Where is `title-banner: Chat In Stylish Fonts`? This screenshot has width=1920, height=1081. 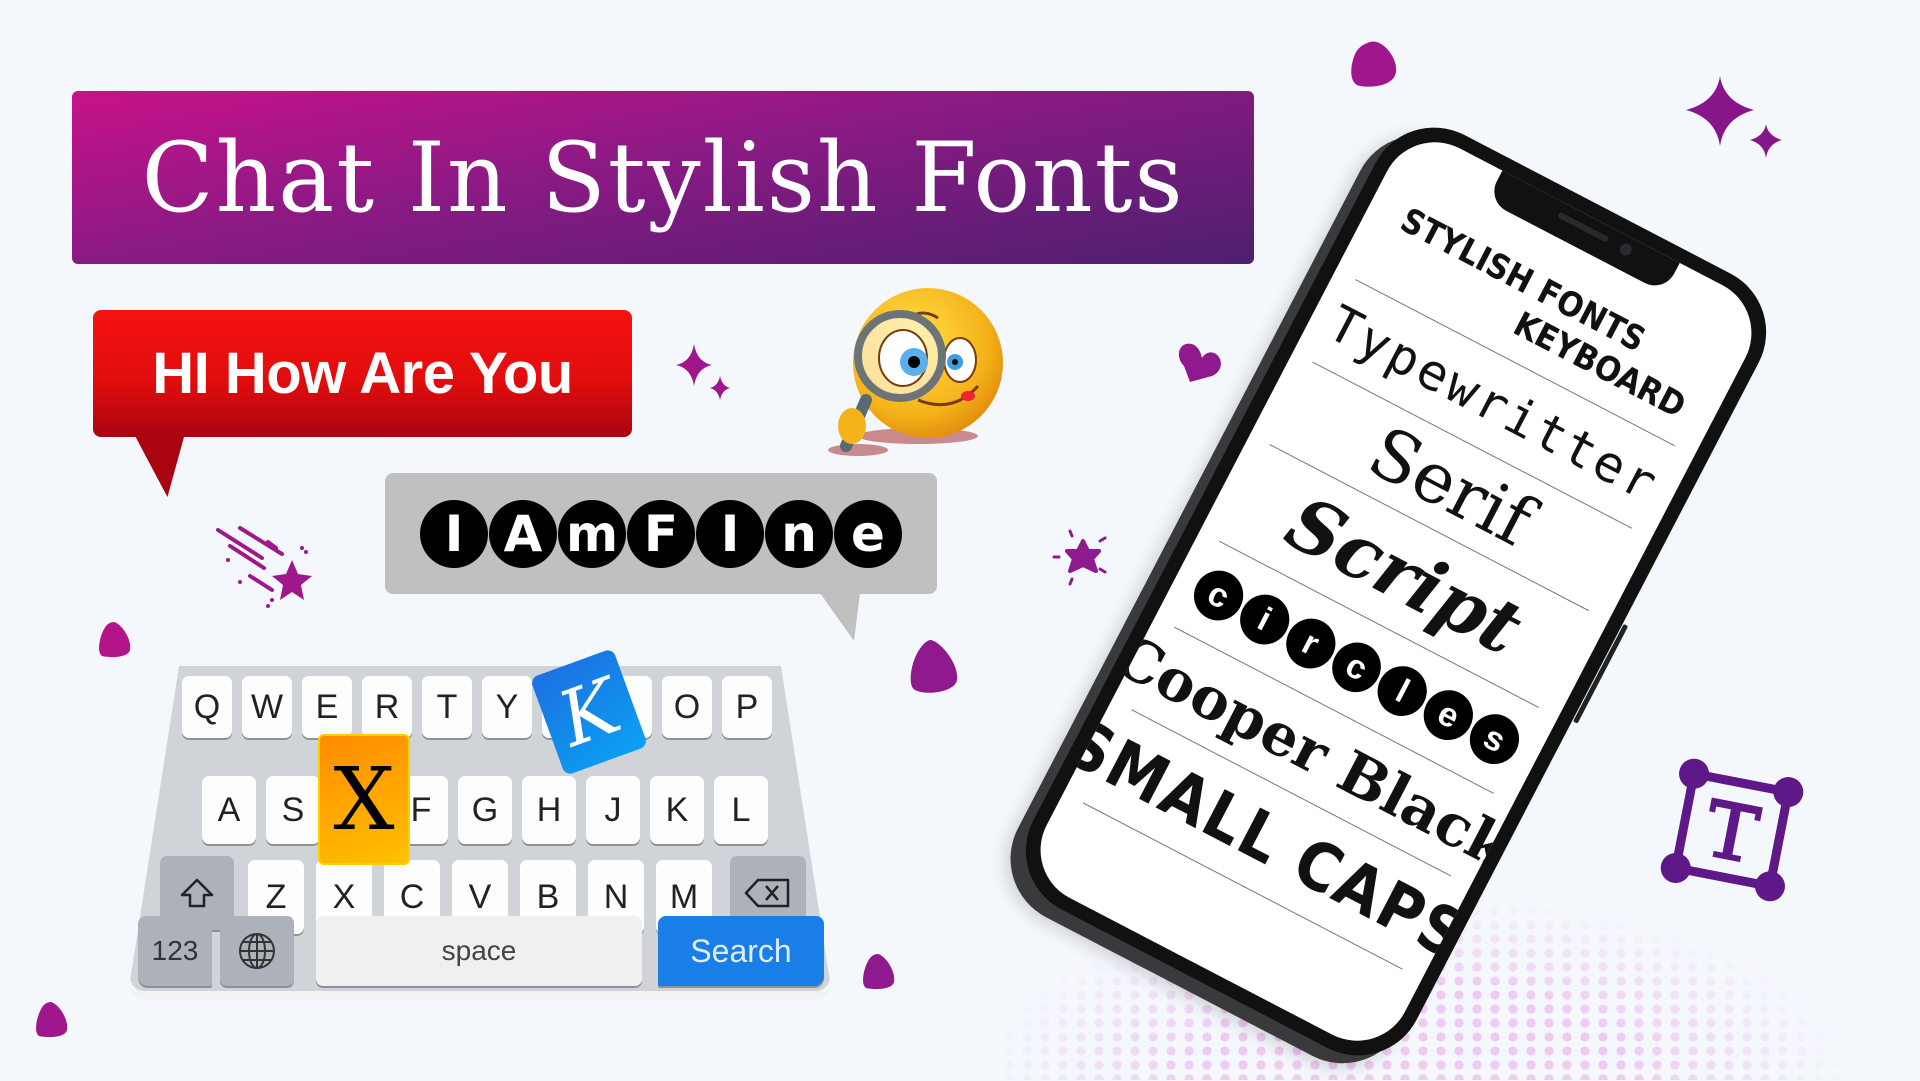
title-banner: Chat In Stylish Fonts is located at coordinates (663, 177).